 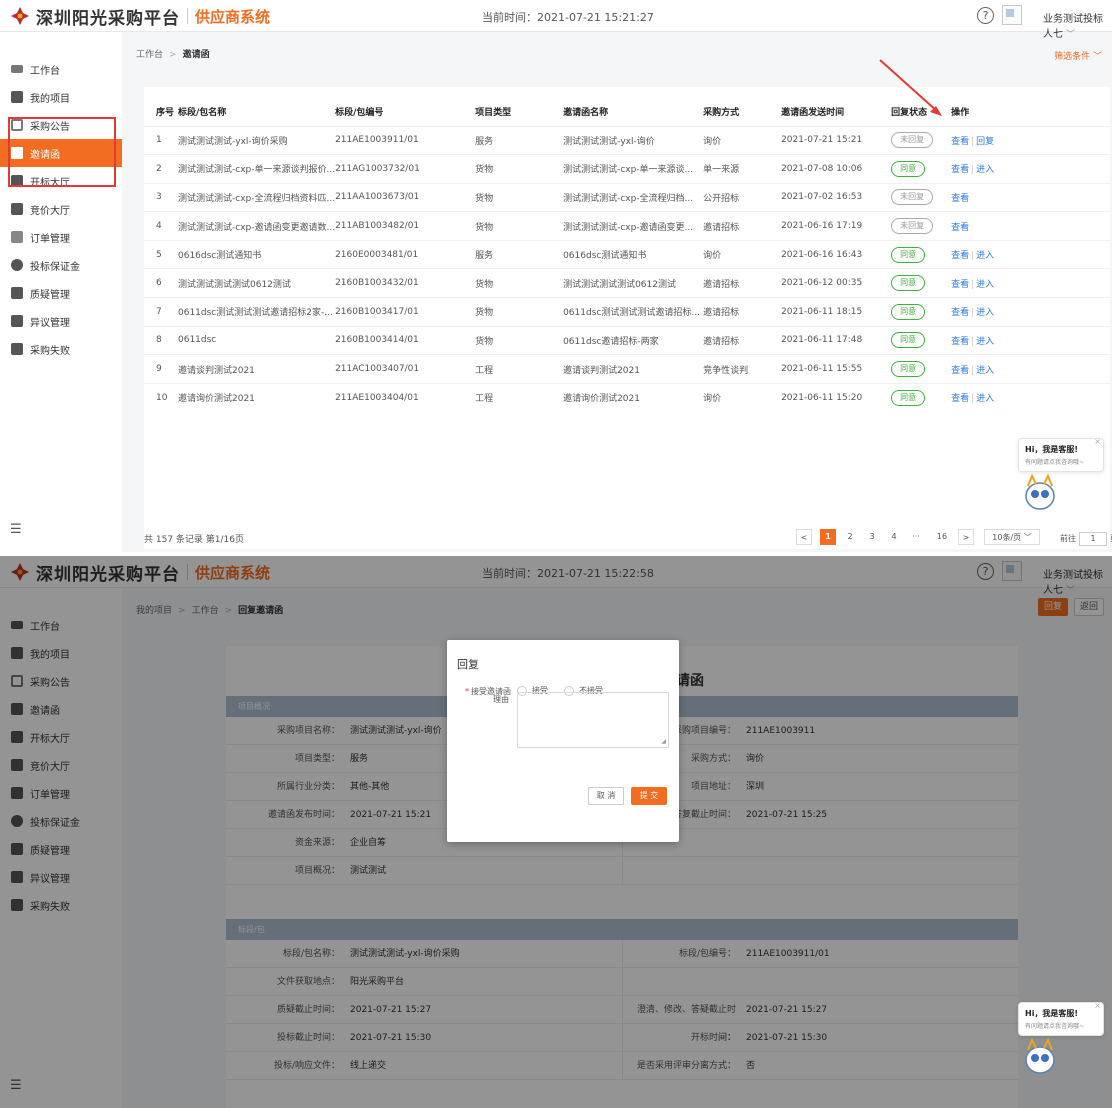 What do you see at coordinates (61, 321) in the screenshot?
I see `sidebar-item-objections: 异议管理` at bounding box center [61, 321].